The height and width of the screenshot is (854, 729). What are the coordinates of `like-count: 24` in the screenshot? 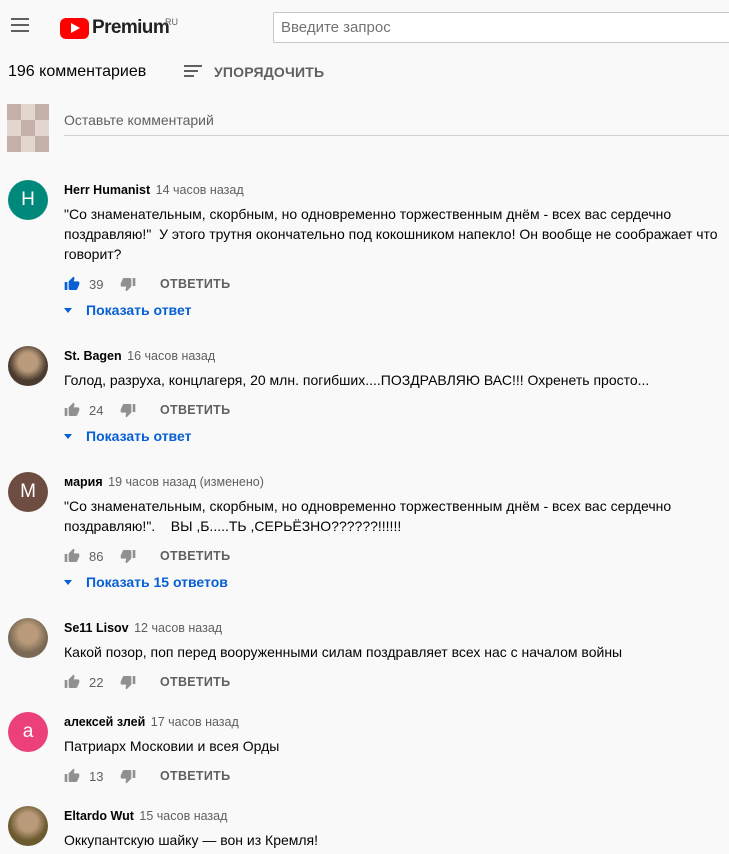 It's located at (96, 410).